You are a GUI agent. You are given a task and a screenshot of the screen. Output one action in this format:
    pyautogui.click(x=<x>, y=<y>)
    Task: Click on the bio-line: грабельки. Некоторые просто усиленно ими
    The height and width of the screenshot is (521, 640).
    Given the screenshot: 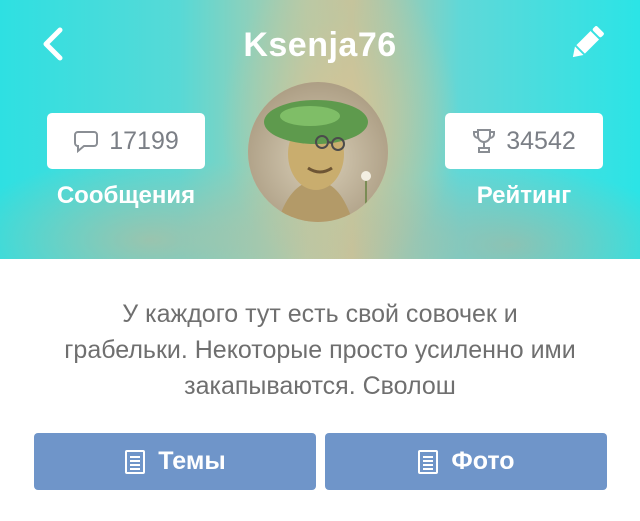 What is the action you would take?
    pyautogui.click(x=320, y=350)
    